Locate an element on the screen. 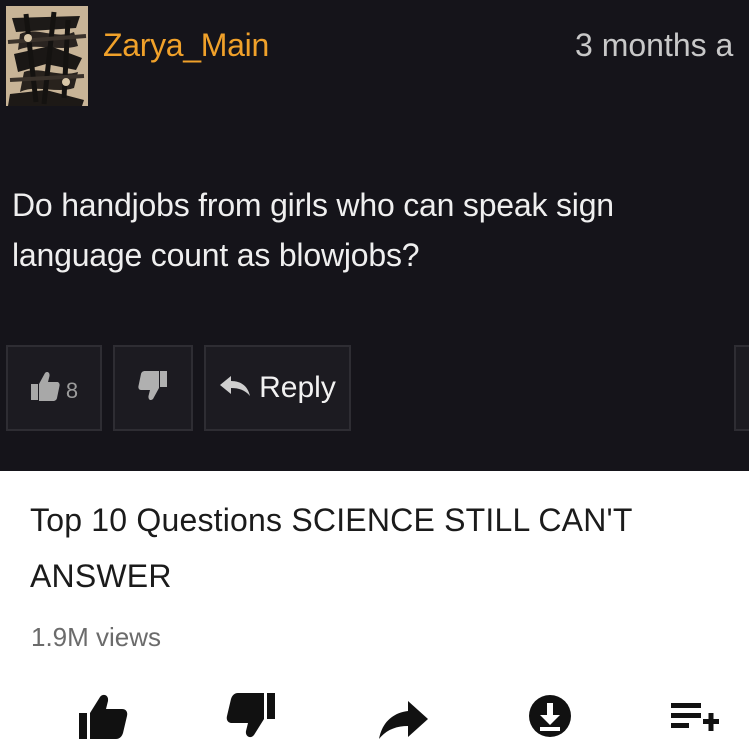  download-button is located at coordinates (550, 718).